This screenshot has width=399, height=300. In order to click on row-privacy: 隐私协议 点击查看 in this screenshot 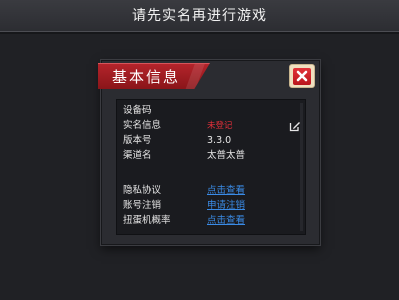, I will do `click(213, 191)`.